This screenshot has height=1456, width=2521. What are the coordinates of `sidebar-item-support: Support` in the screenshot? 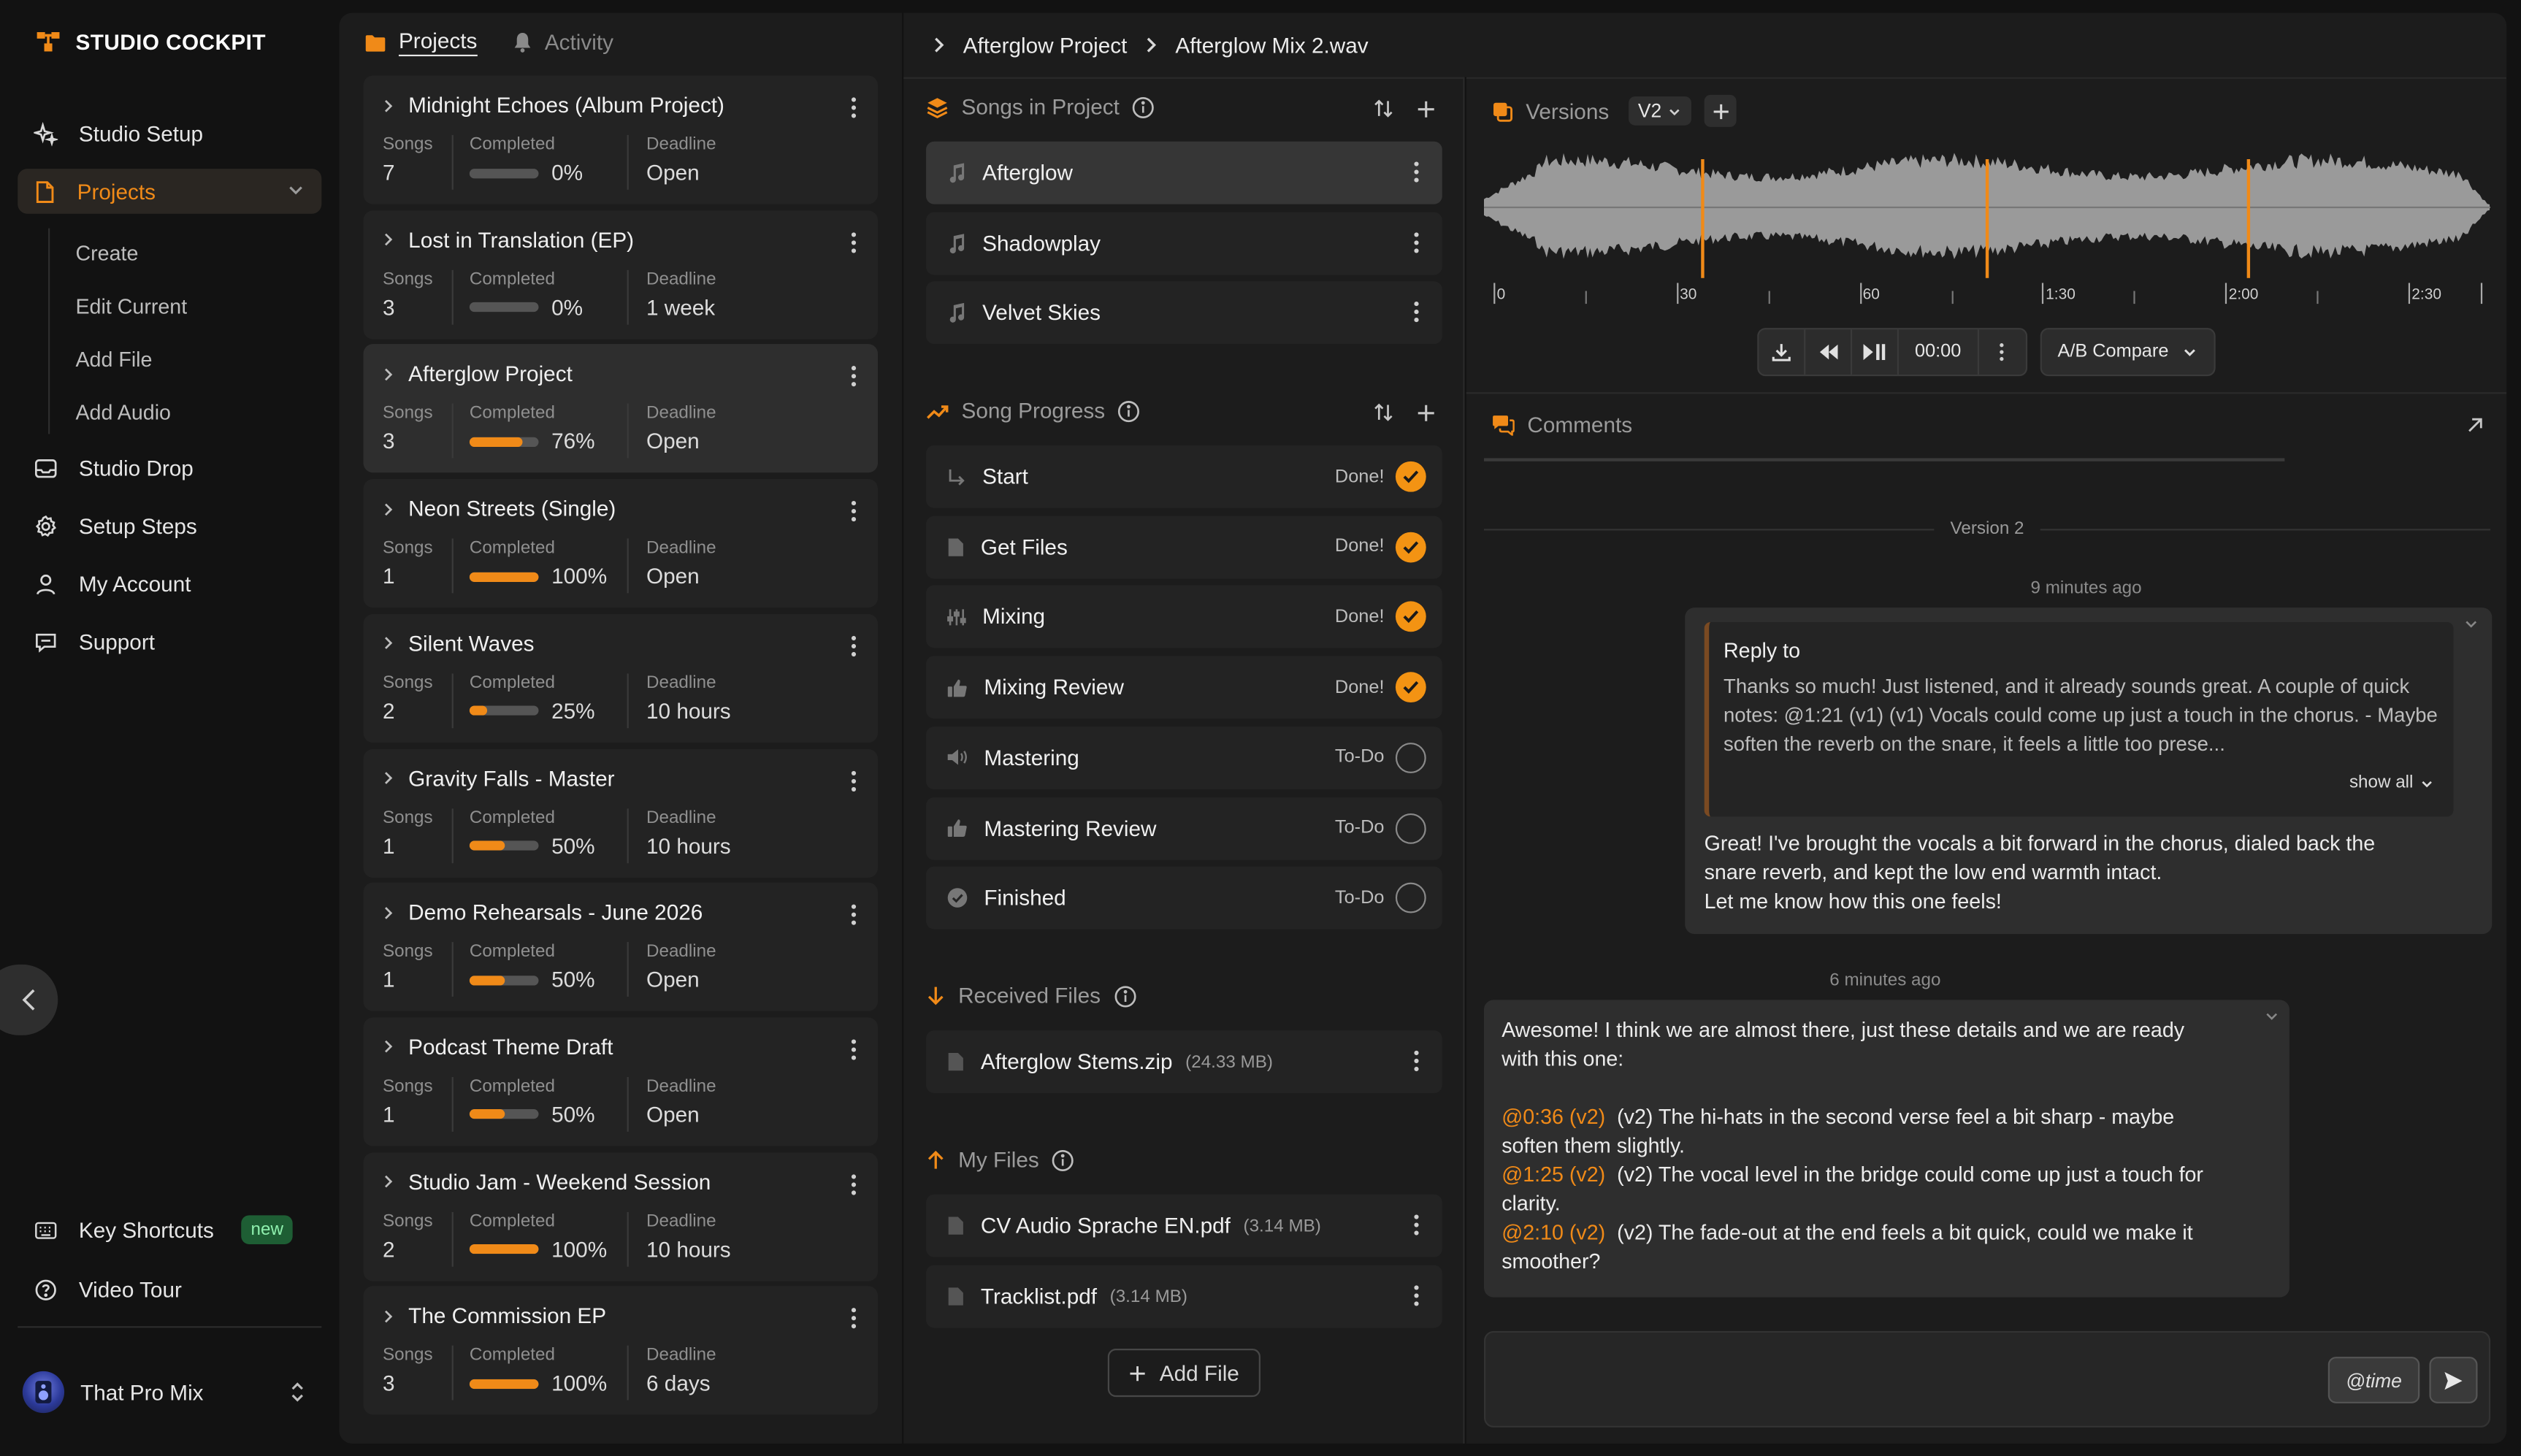 It's located at (169, 641).